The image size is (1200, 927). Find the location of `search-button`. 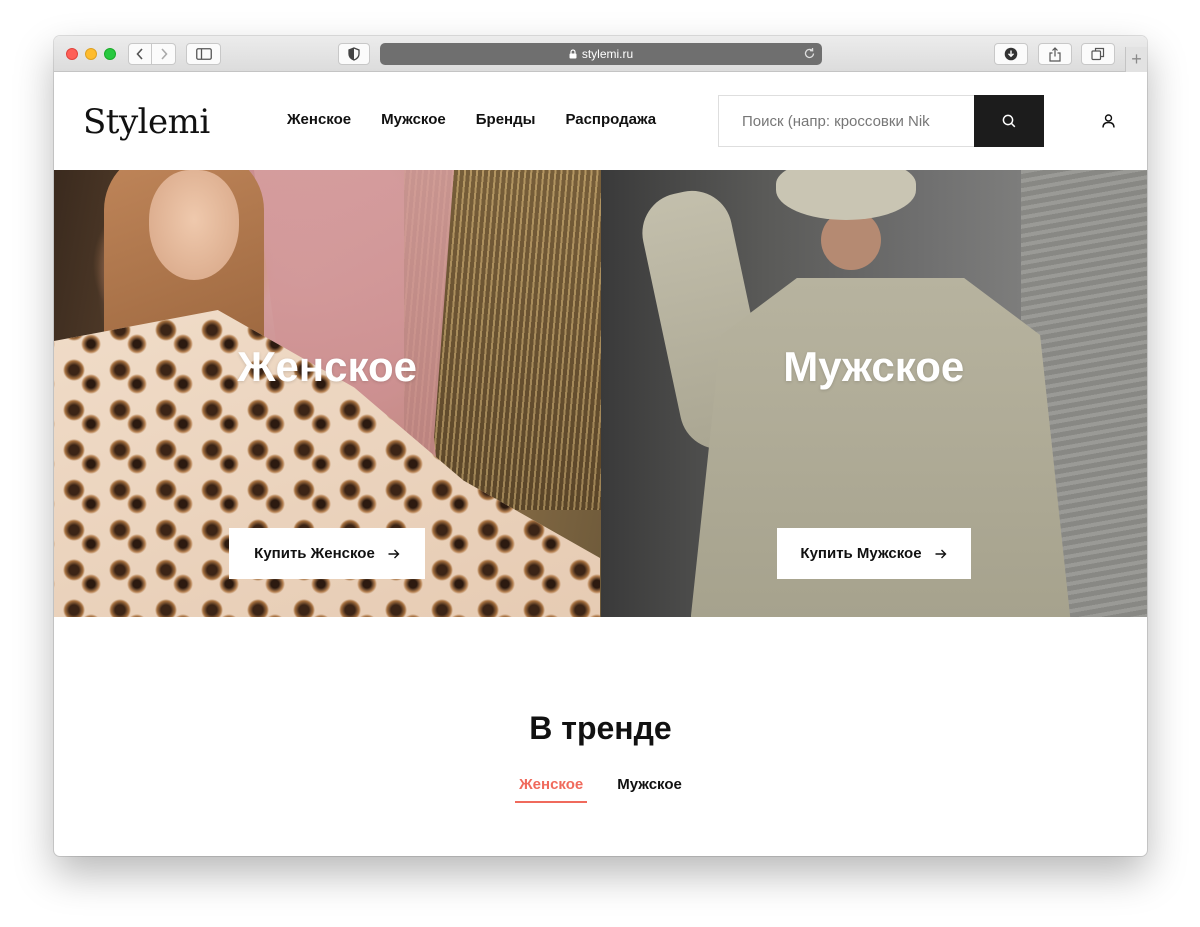

search-button is located at coordinates (1009, 121).